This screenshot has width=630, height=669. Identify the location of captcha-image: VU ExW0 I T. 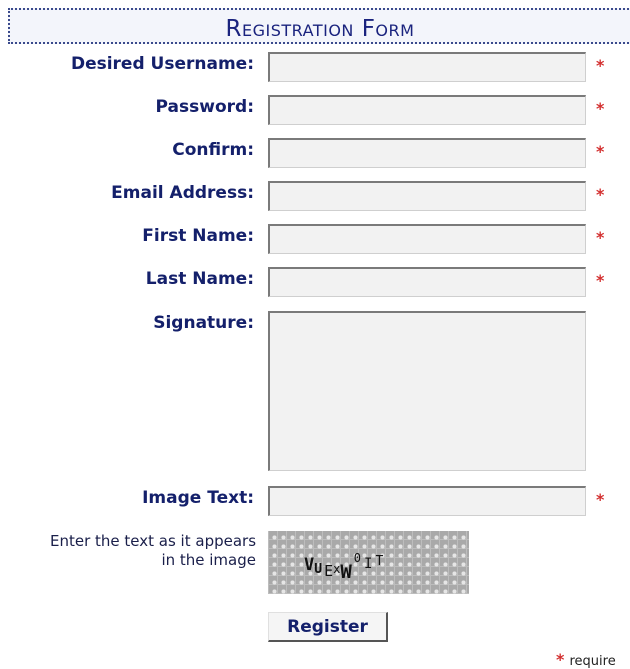
(368, 562).